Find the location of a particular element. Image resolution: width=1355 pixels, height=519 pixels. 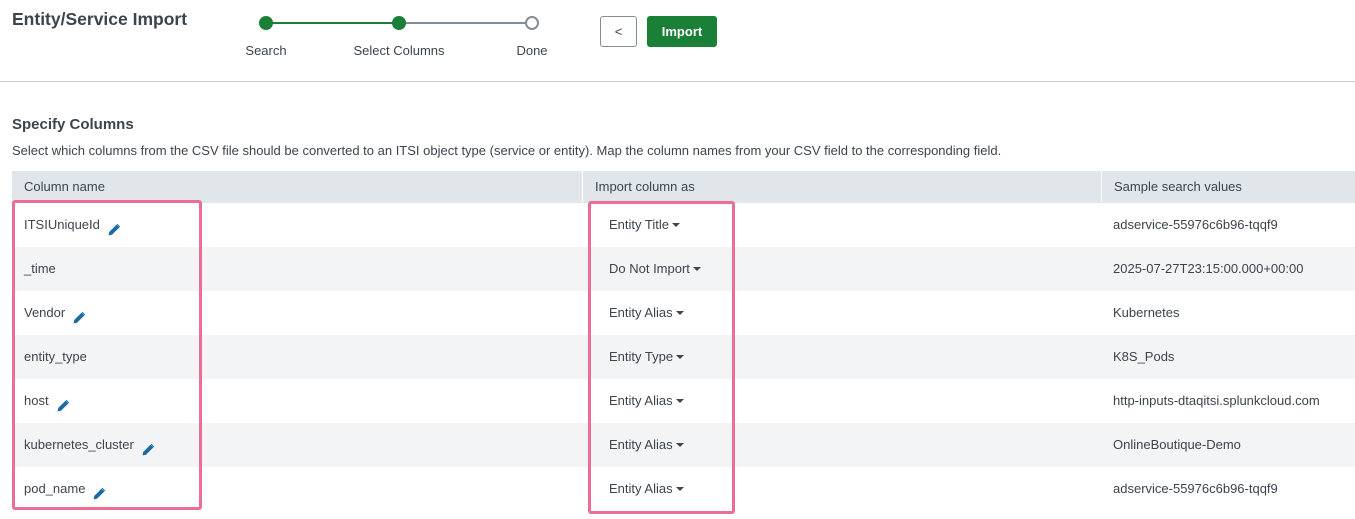

import-button: Import is located at coordinates (682, 31).